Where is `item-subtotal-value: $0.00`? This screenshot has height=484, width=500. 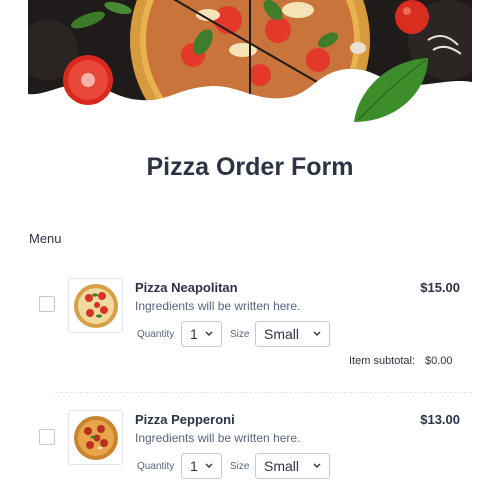
item-subtotal-value: $0.00 is located at coordinates (439, 361).